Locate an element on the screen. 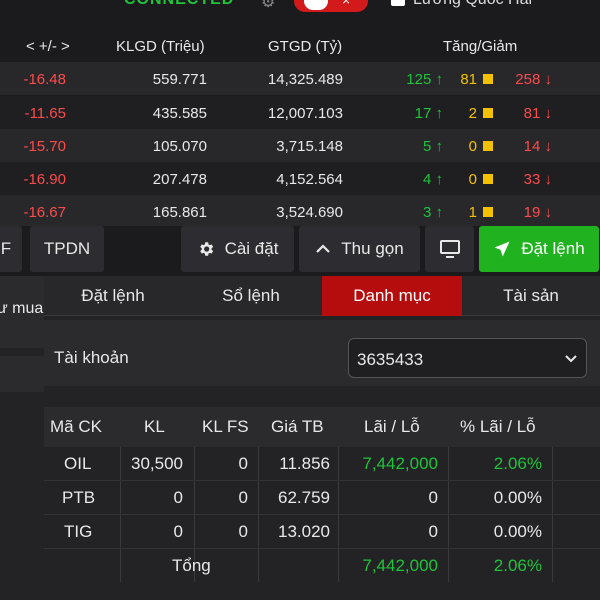  index-change: -11.65 is located at coordinates (45, 113).